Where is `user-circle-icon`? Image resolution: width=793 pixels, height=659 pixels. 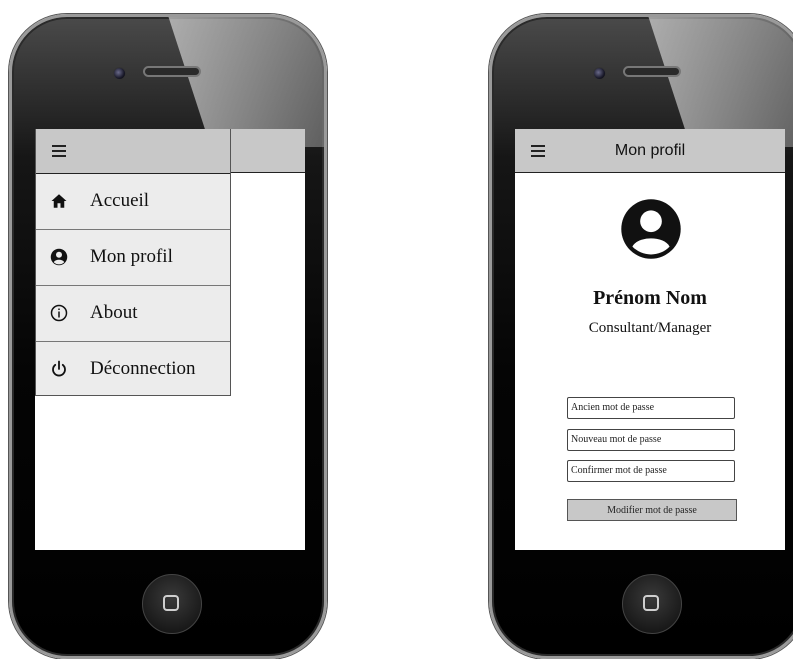
user-circle-icon is located at coordinates (59, 257).